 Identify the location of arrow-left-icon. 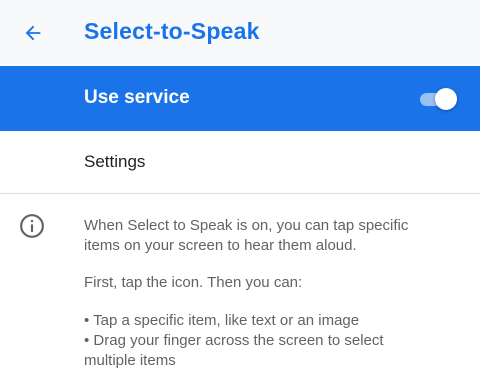
(33, 33).